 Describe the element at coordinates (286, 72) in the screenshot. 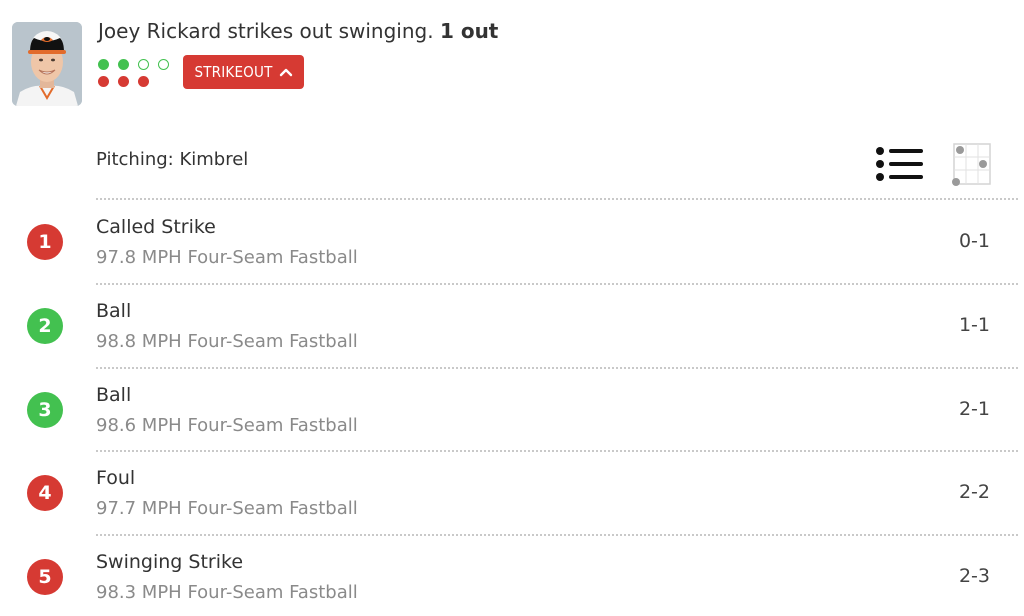

I see `chevron-up-icon` at that location.